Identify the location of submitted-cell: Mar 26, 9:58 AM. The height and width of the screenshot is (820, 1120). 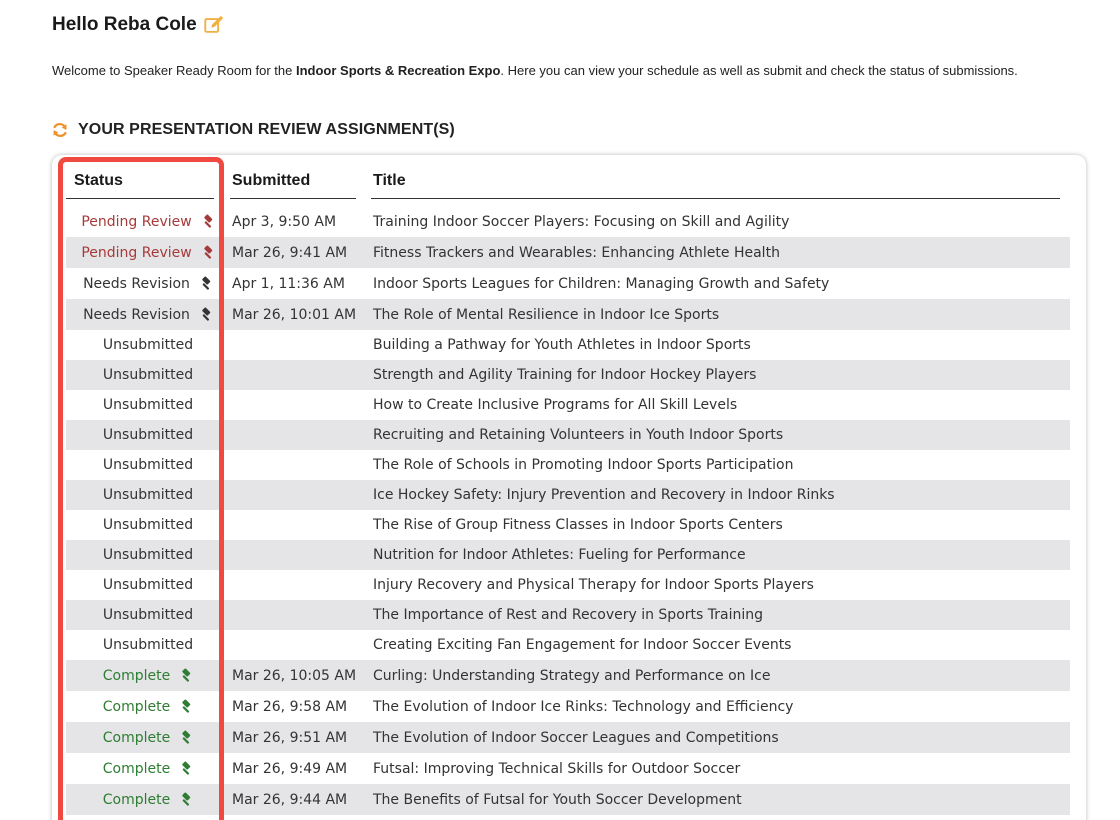
(290, 706).